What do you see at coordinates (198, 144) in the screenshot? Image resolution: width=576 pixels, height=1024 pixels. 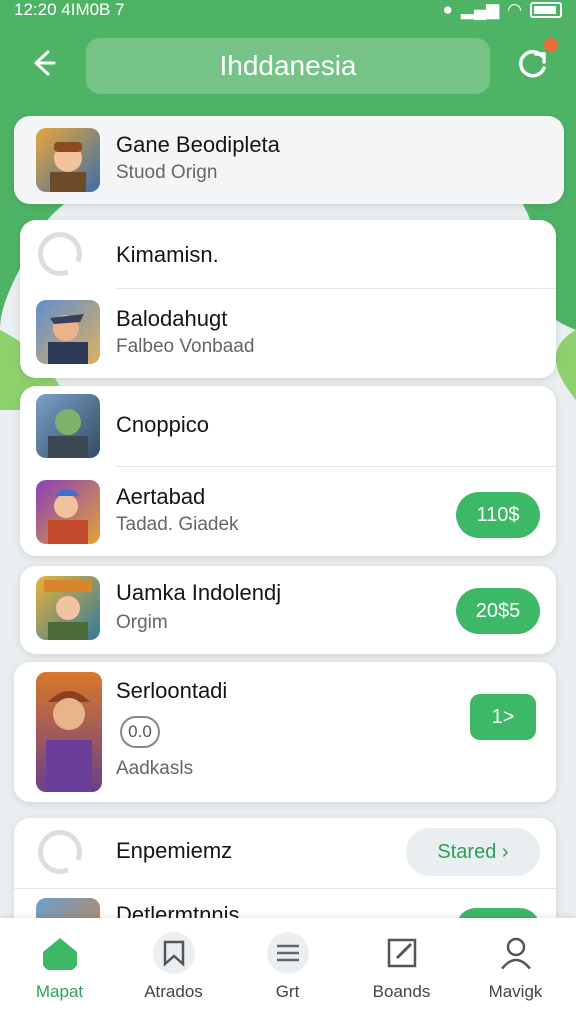 I see `item-title: Gane Beodipleta` at bounding box center [198, 144].